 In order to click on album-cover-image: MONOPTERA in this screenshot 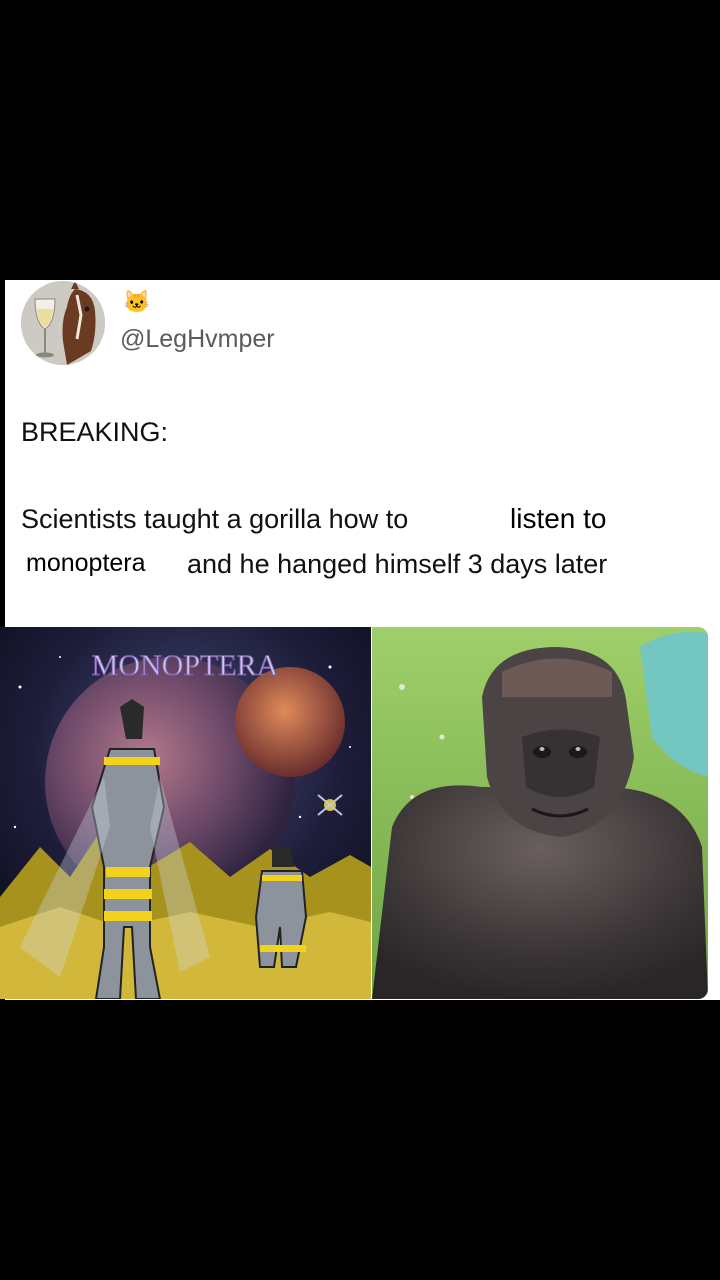, I will do `click(185, 813)`.